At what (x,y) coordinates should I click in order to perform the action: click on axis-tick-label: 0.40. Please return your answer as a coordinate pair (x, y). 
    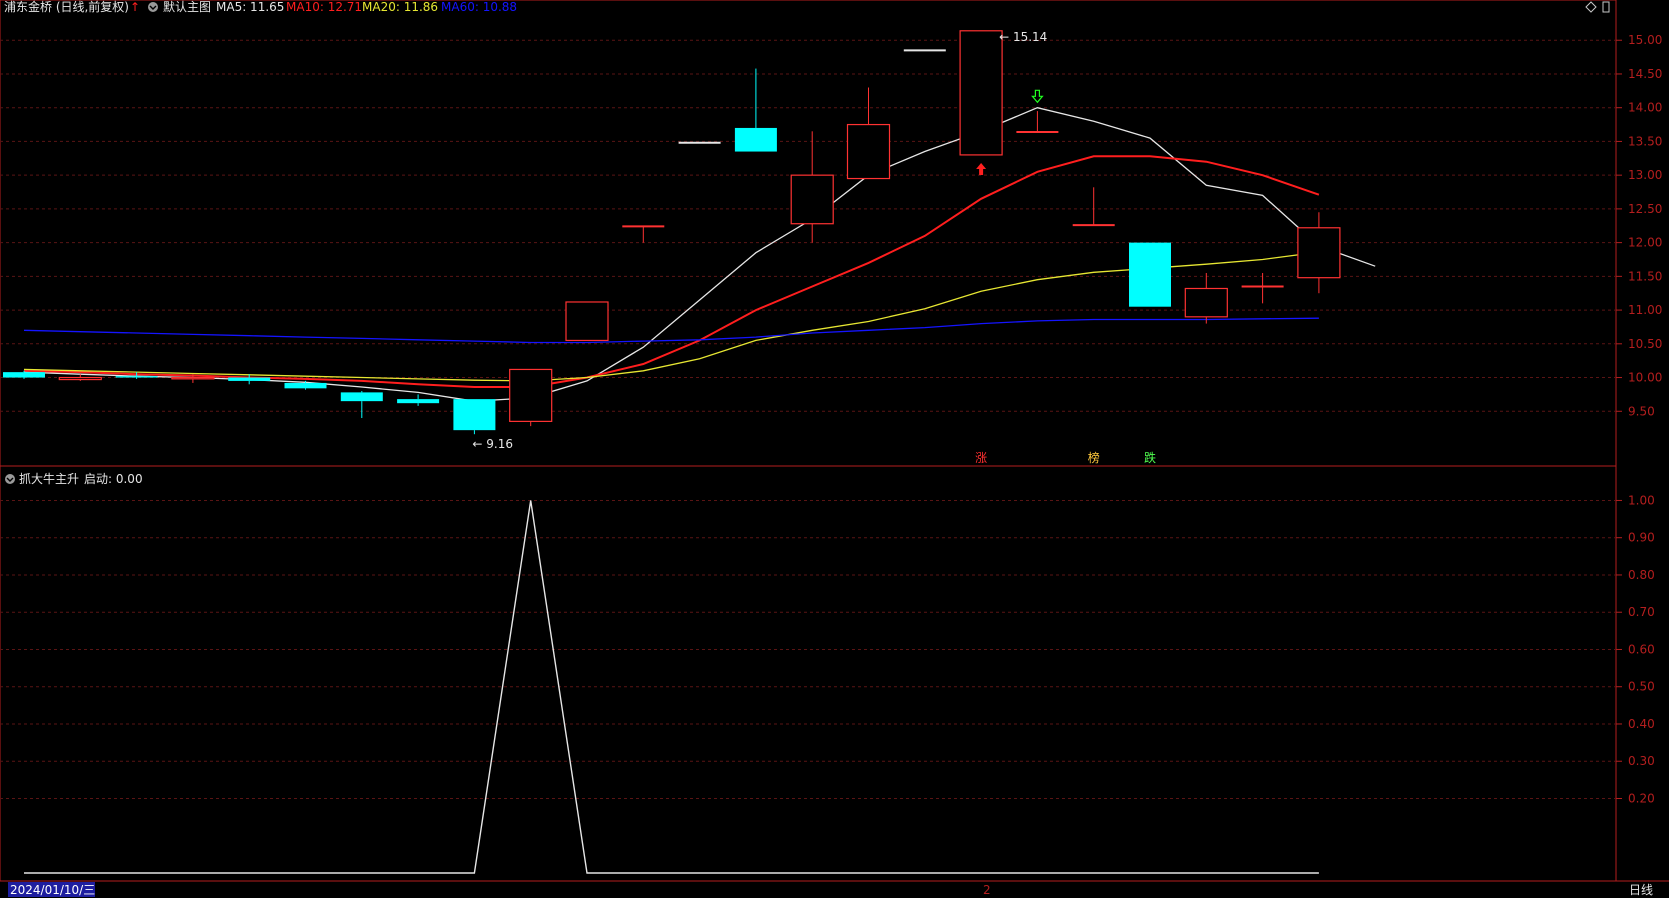
    Looking at the image, I should click on (1641, 724).